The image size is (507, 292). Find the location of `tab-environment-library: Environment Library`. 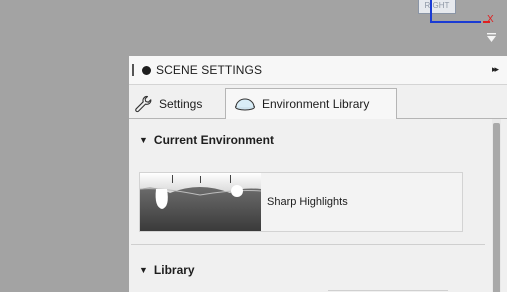

tab-environment-library: Environment Library is located at coordinates (311, 103).